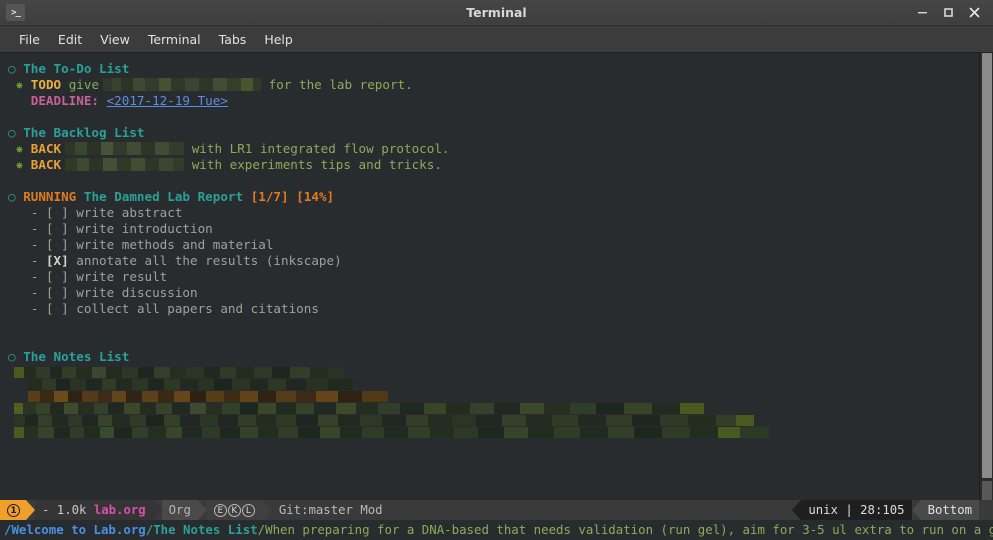 Image resolution: width=993 pixels, height=540 pixels. What do you see at coordinates (122, 276) in the screenshot?
I see `checkbox-label: write result` at bounding box center [122, 276].